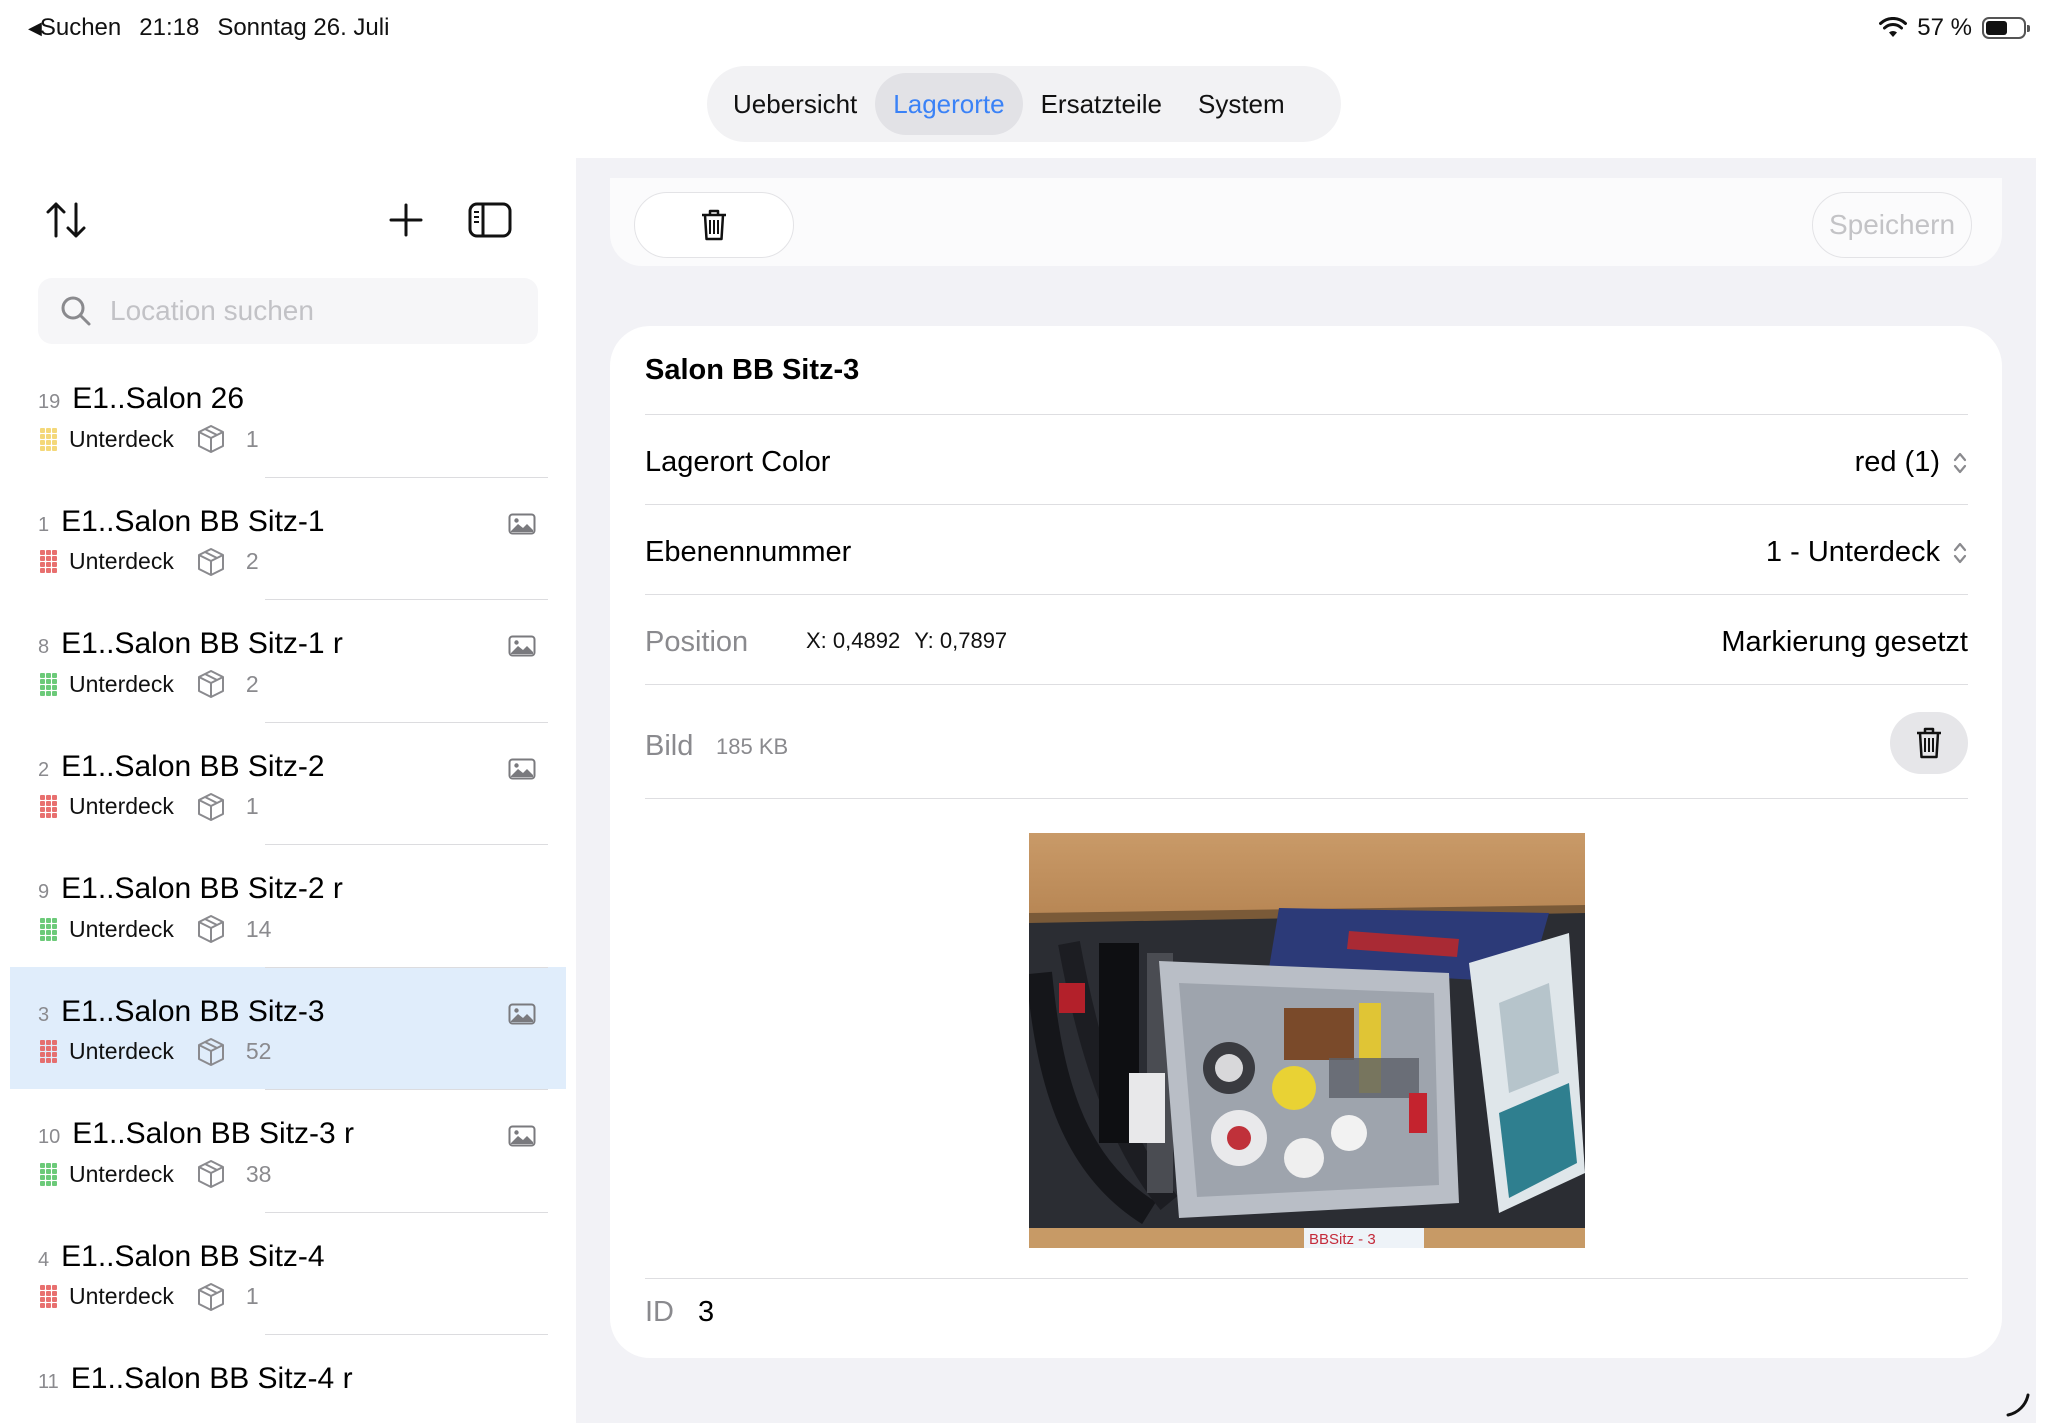  I want to click on color-label: Lagerort Color, so click(738, 462).